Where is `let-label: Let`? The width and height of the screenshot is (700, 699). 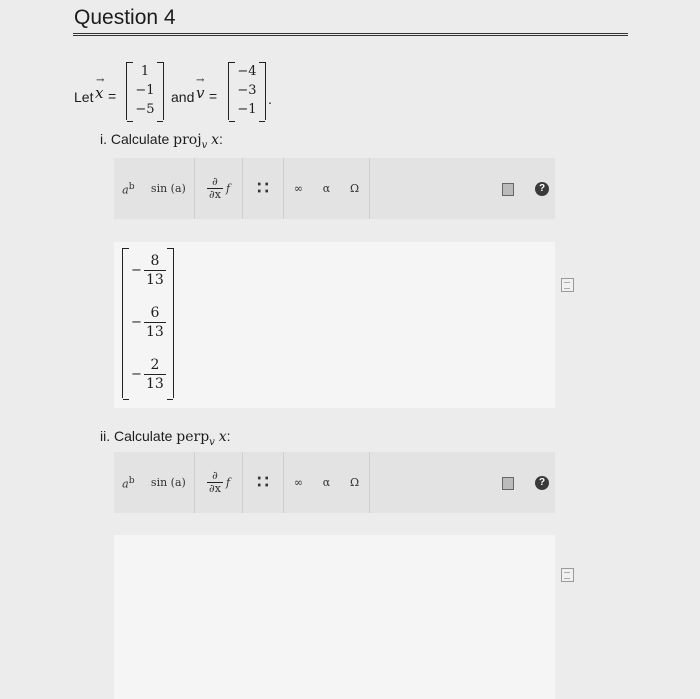 let-label: Let is located at coordinates (84, 97).